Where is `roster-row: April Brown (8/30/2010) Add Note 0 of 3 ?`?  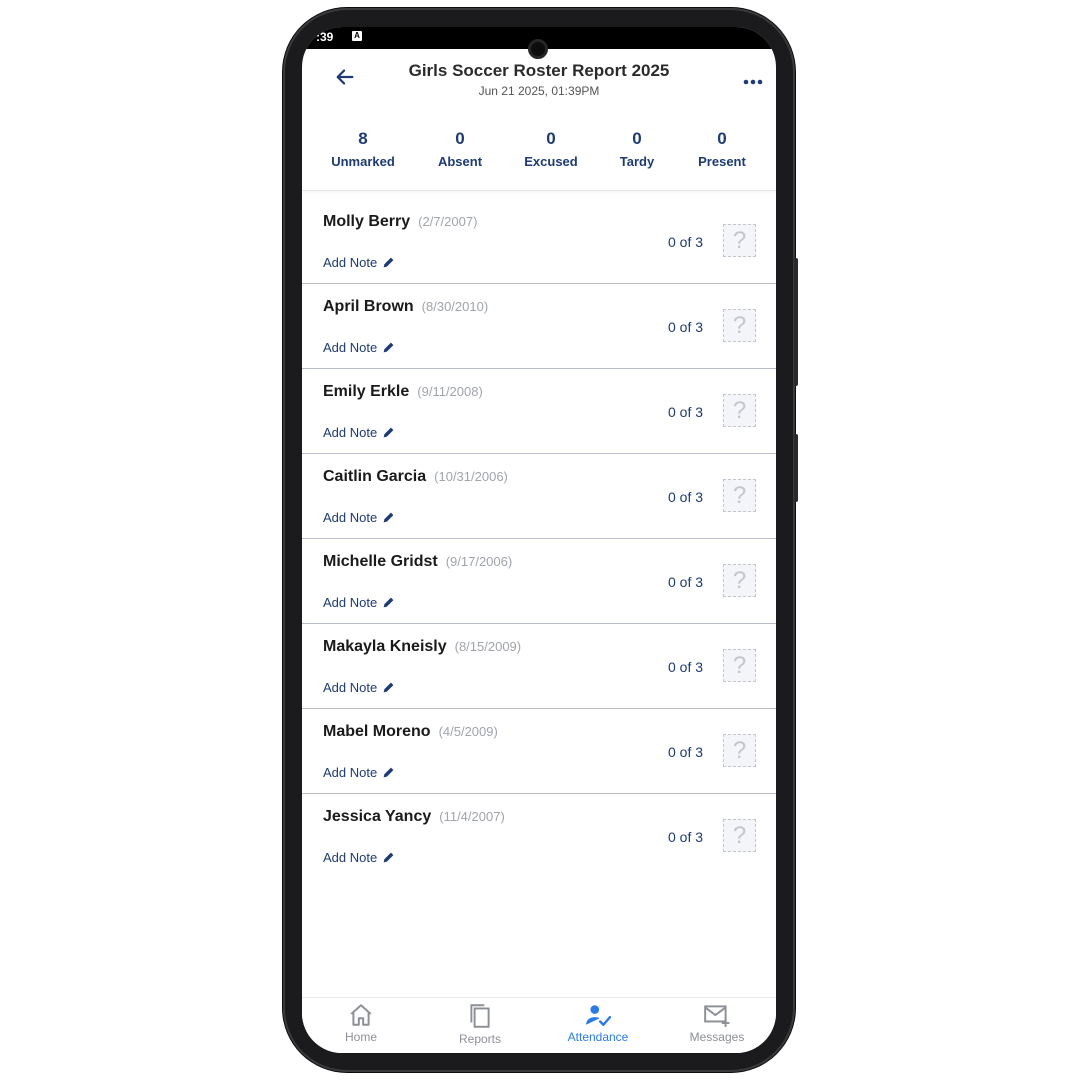 roster-row: April Brown (8/30/2010) Add Note 0 of 3 ? is located at coordinates (539, 326).